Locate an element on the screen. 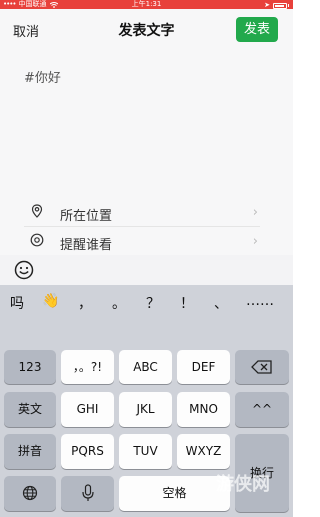 The image size is (320, 517). key-label: ，。?! is located at coordinates (87, 367).